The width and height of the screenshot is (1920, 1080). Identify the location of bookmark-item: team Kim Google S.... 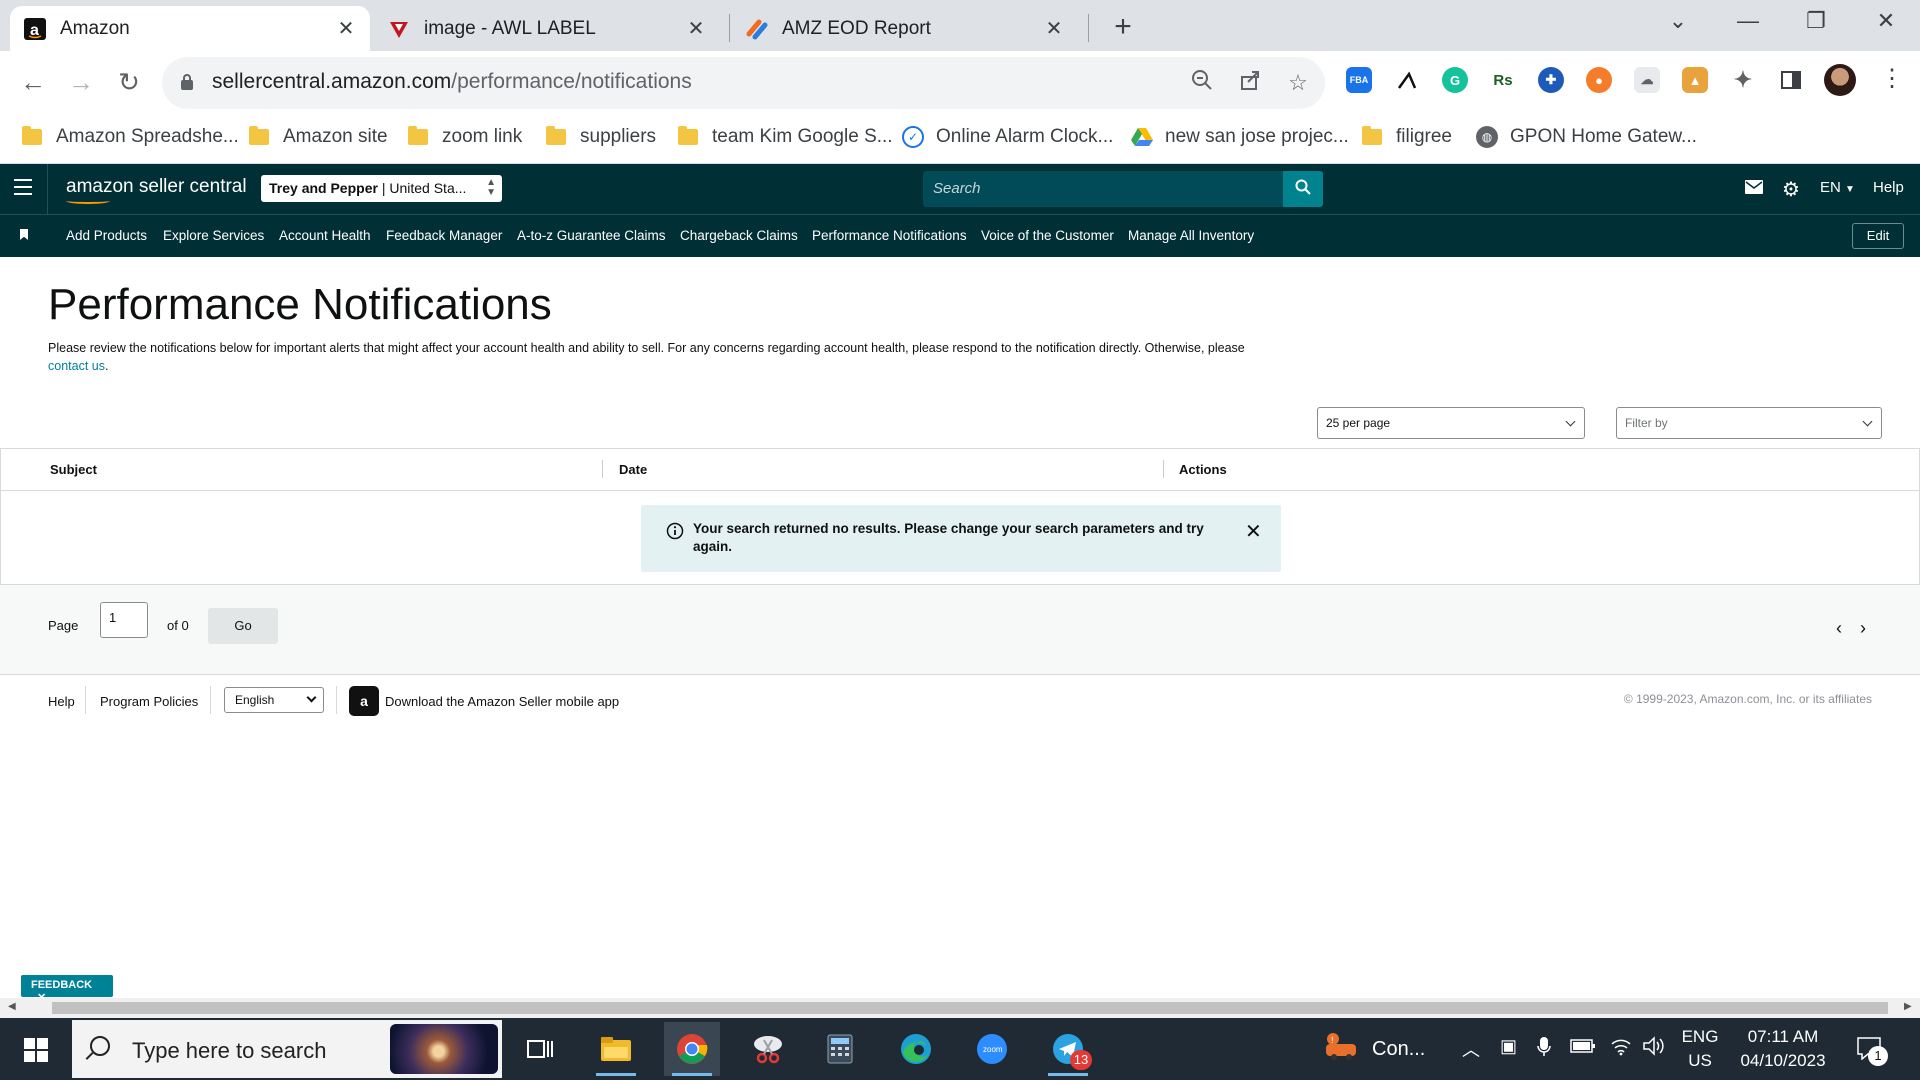
(785, 137).